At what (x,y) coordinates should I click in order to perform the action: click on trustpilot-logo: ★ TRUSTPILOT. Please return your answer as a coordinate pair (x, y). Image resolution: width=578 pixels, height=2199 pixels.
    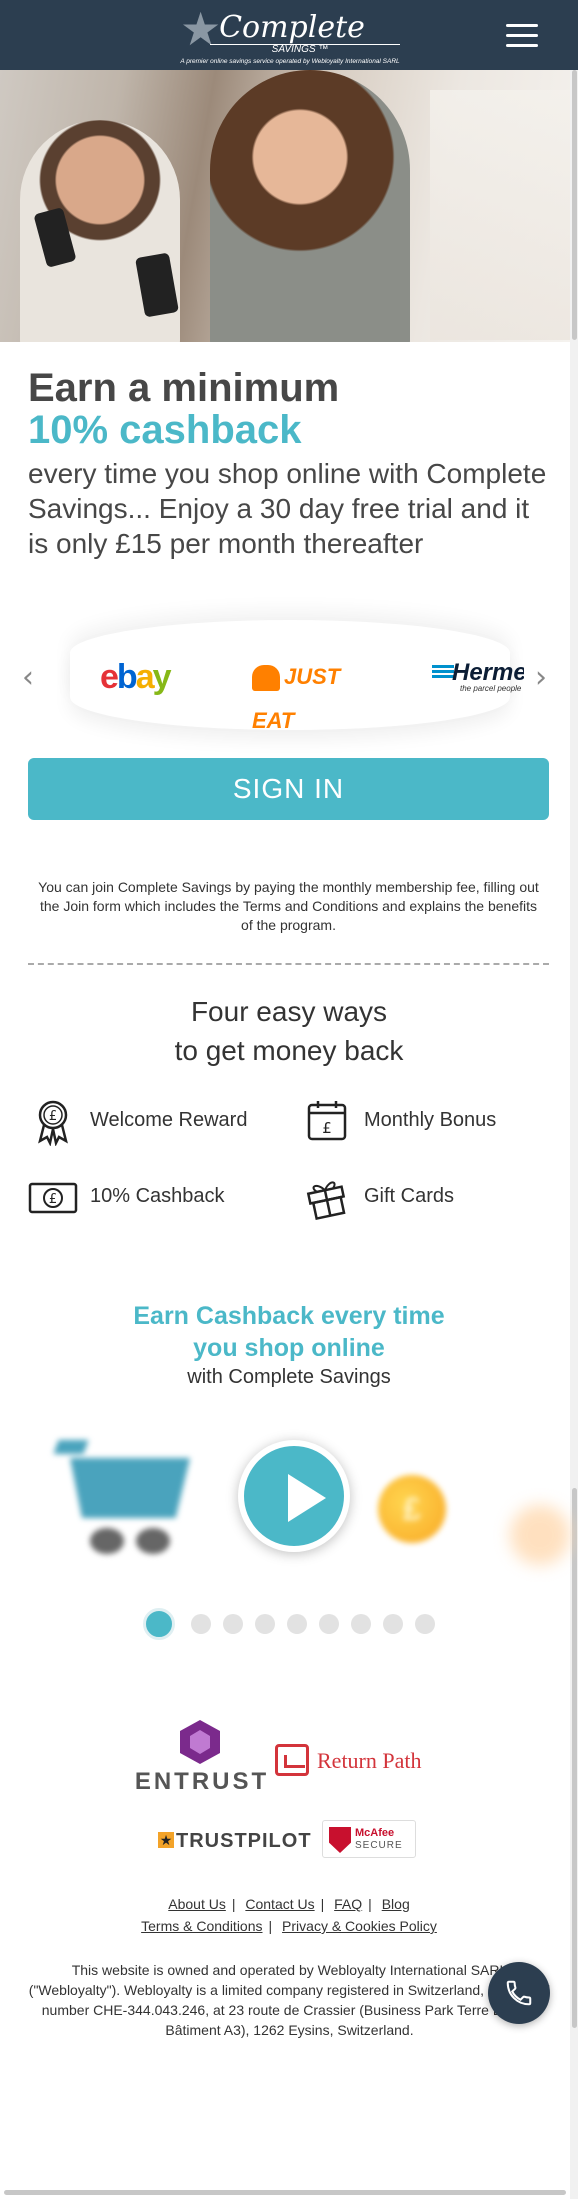
    Looking at the image, I should click on (234, 1841).